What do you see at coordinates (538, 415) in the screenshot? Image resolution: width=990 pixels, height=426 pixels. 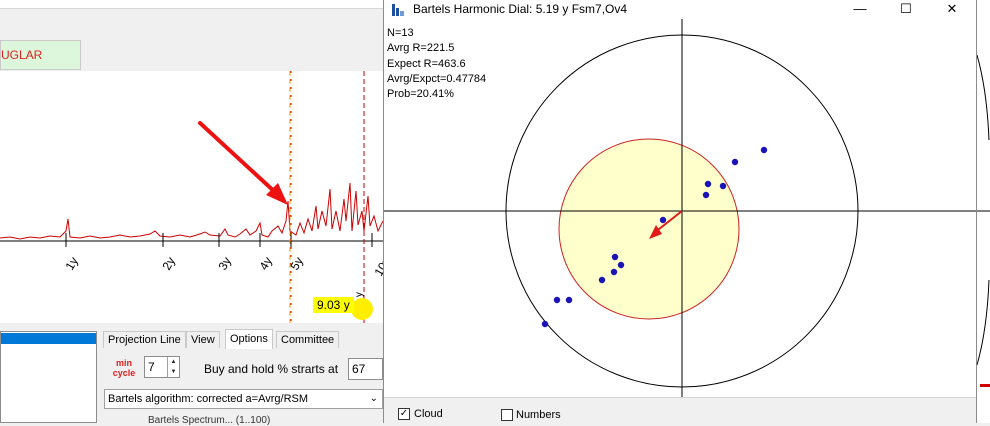 I see `numbers-checkbox-label: Numbers` at bounding box center [538, 415].